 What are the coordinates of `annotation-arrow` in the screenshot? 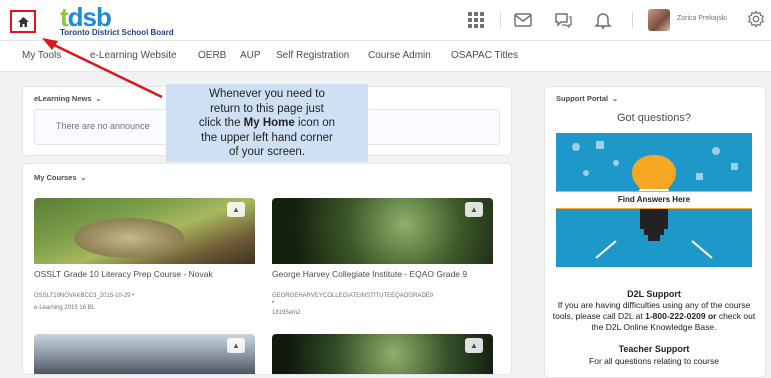 It's located at (102, 68).